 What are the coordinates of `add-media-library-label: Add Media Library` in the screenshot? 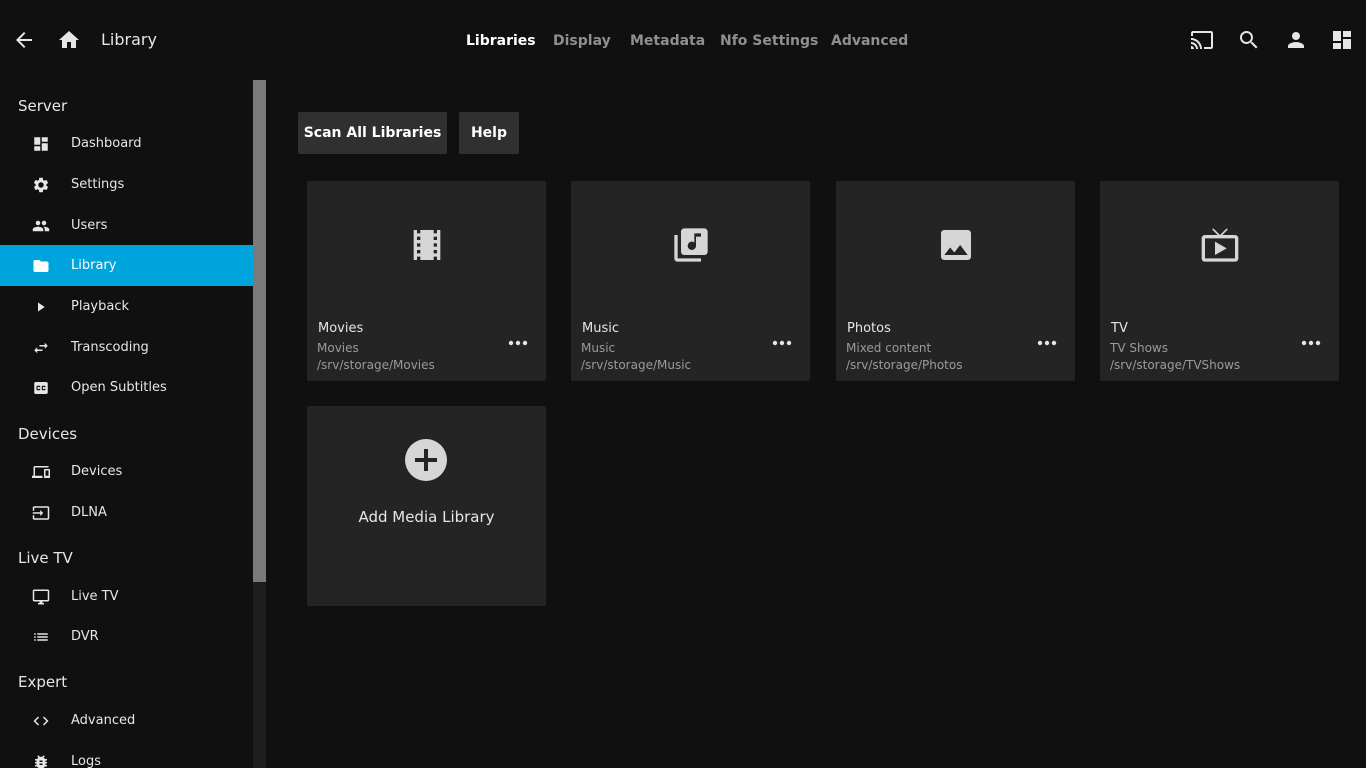 It's located at (426, 517).